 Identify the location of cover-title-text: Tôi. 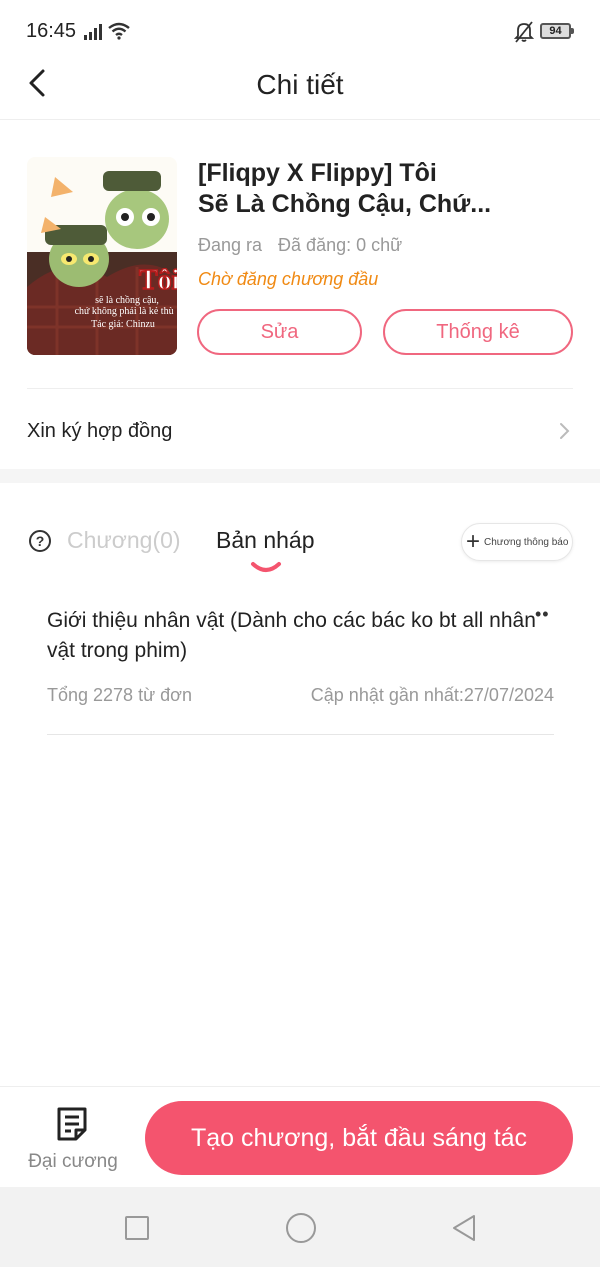
(158, 280).